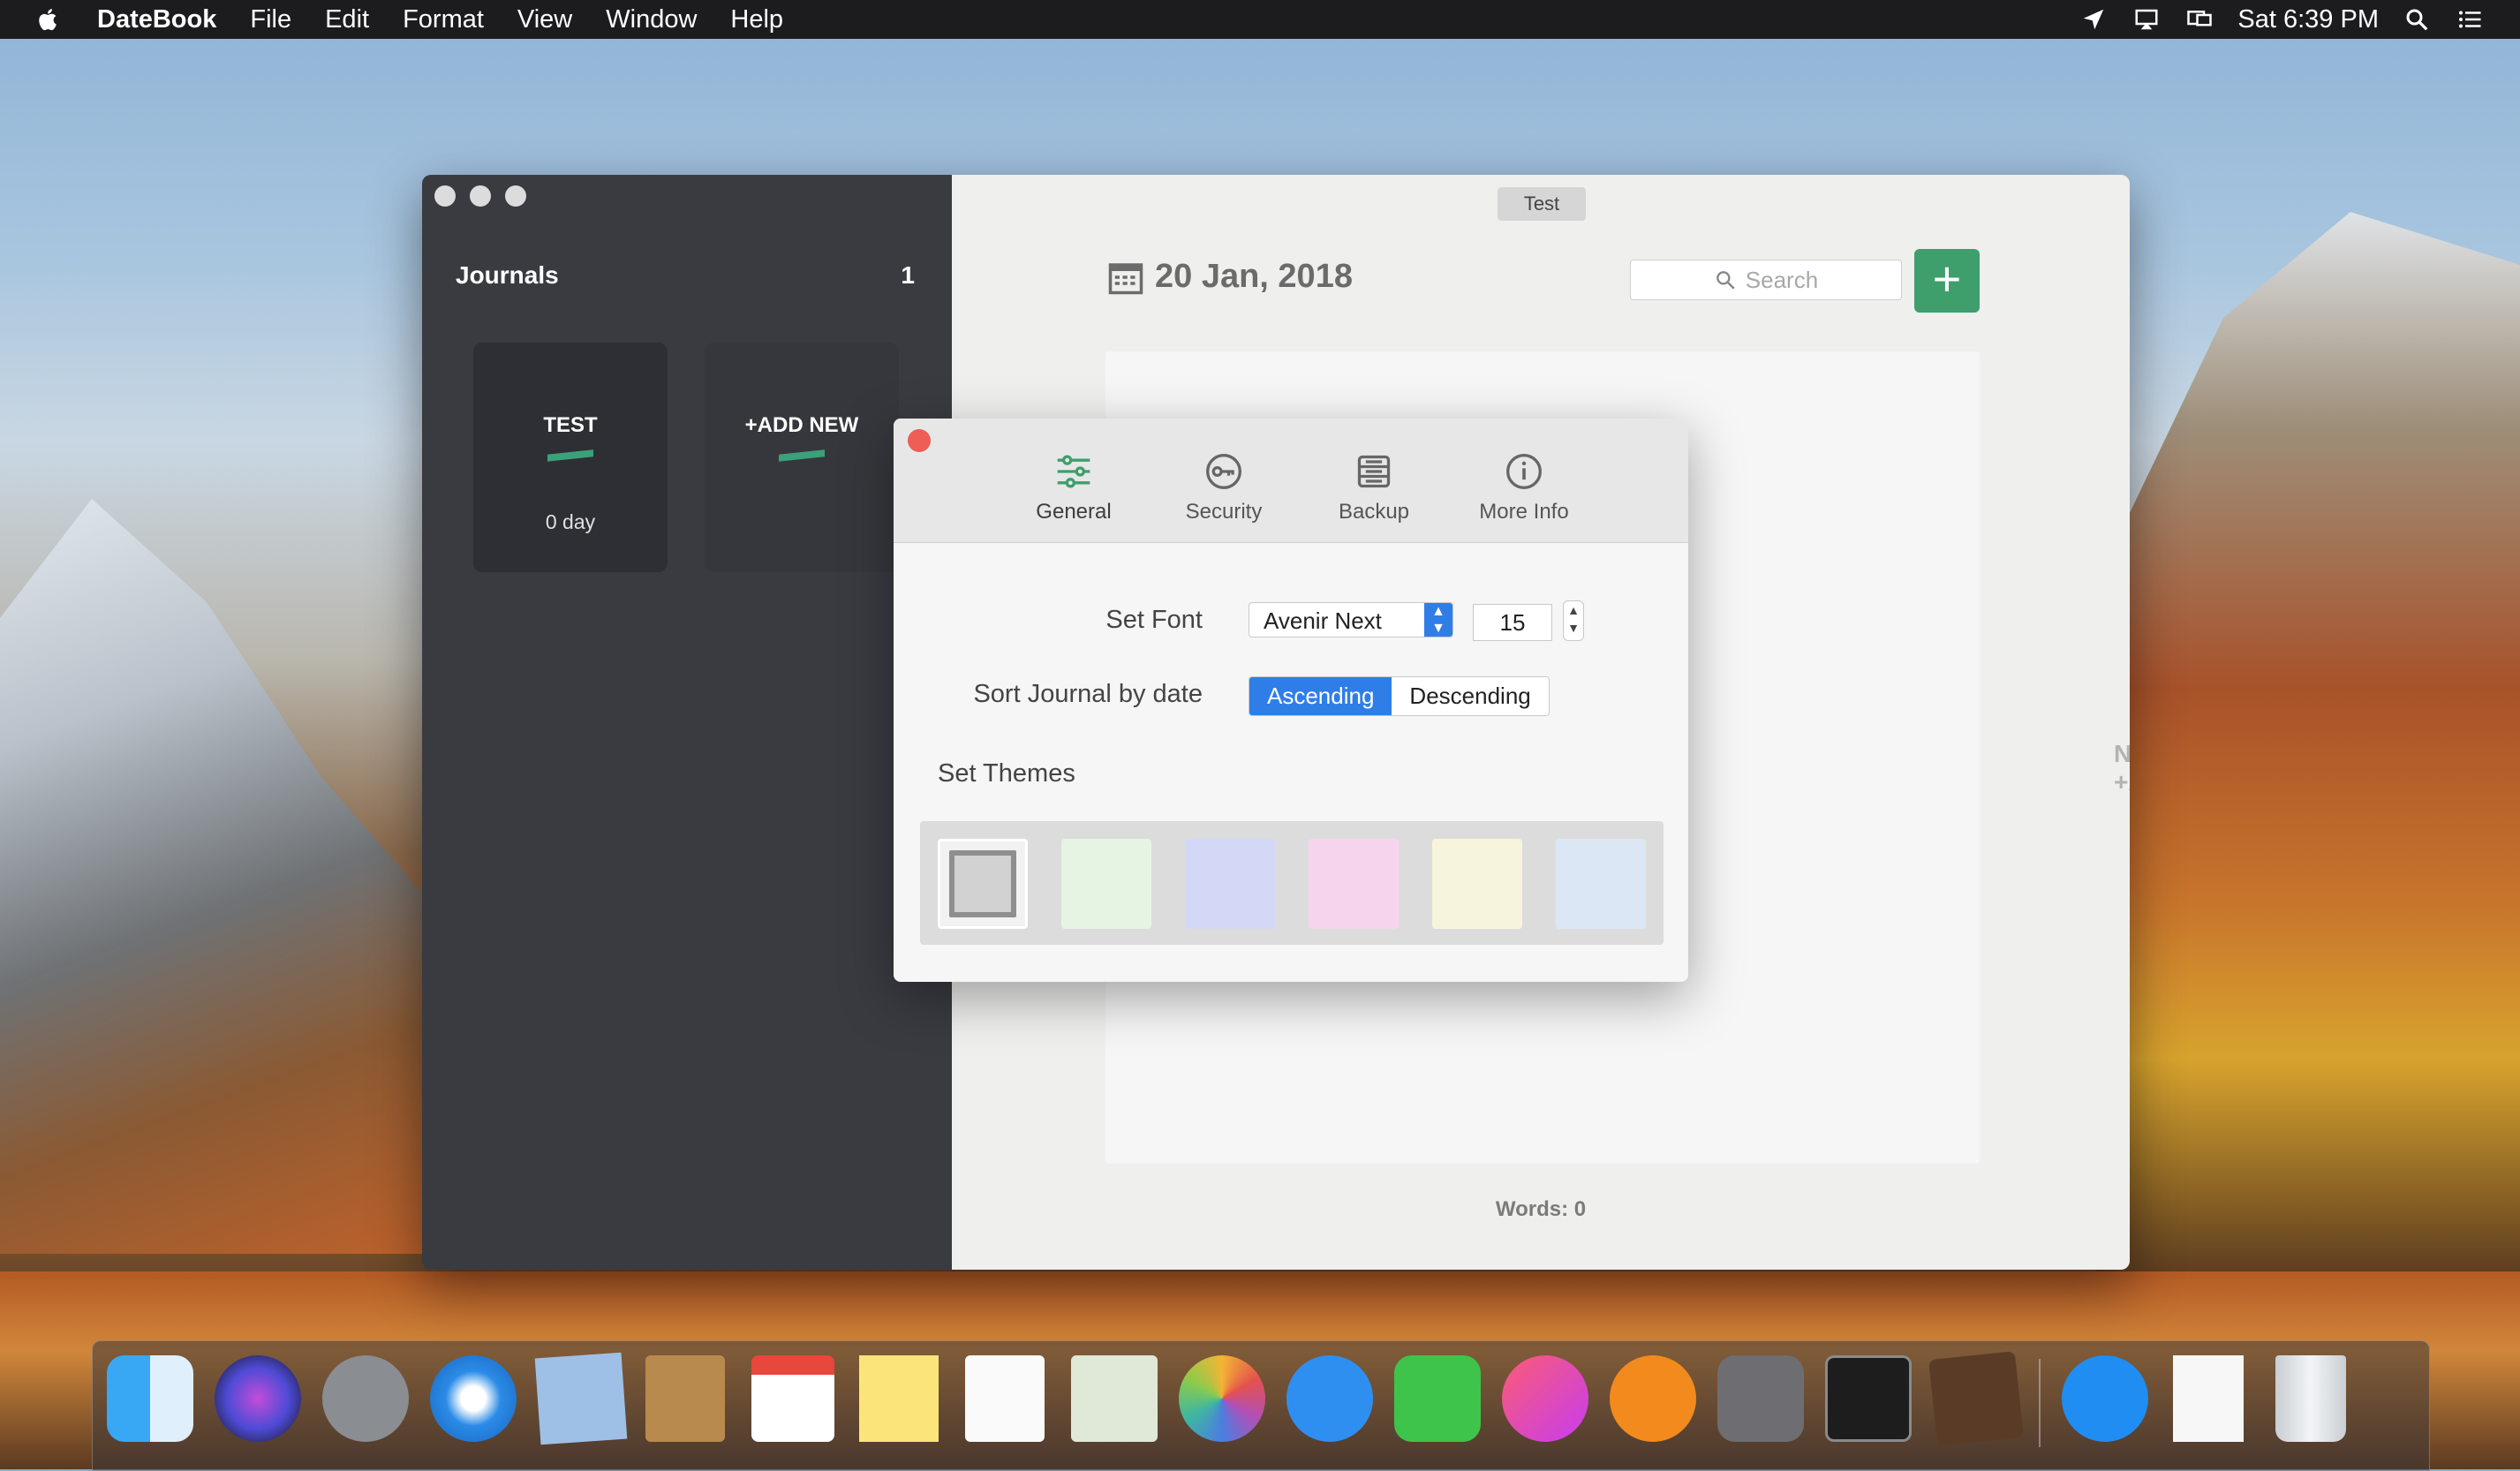  What do you see at coordinates (1230, 884) in the screenshot?
I see `theme-swatch-blue` at bounding box center [1230, 884].